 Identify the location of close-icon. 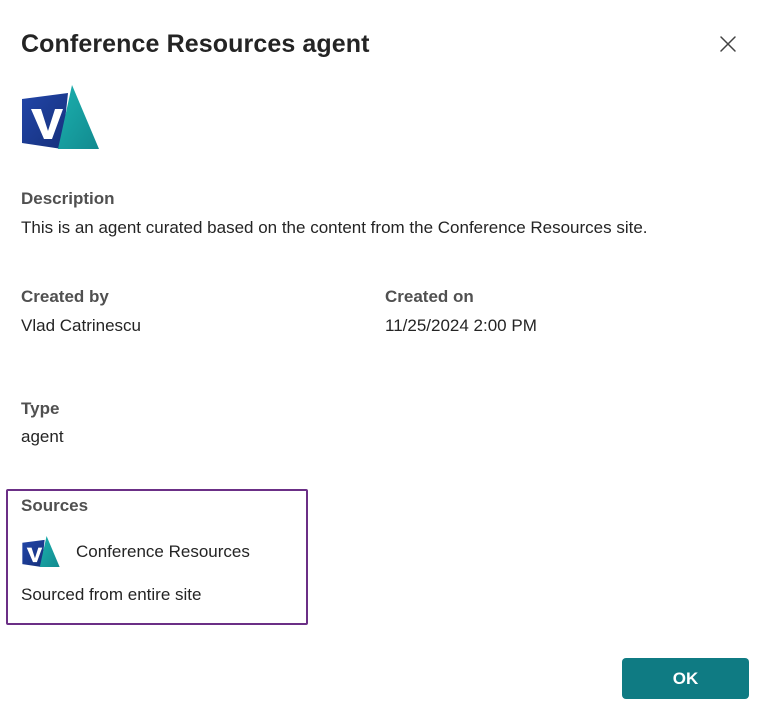
(728, 44).